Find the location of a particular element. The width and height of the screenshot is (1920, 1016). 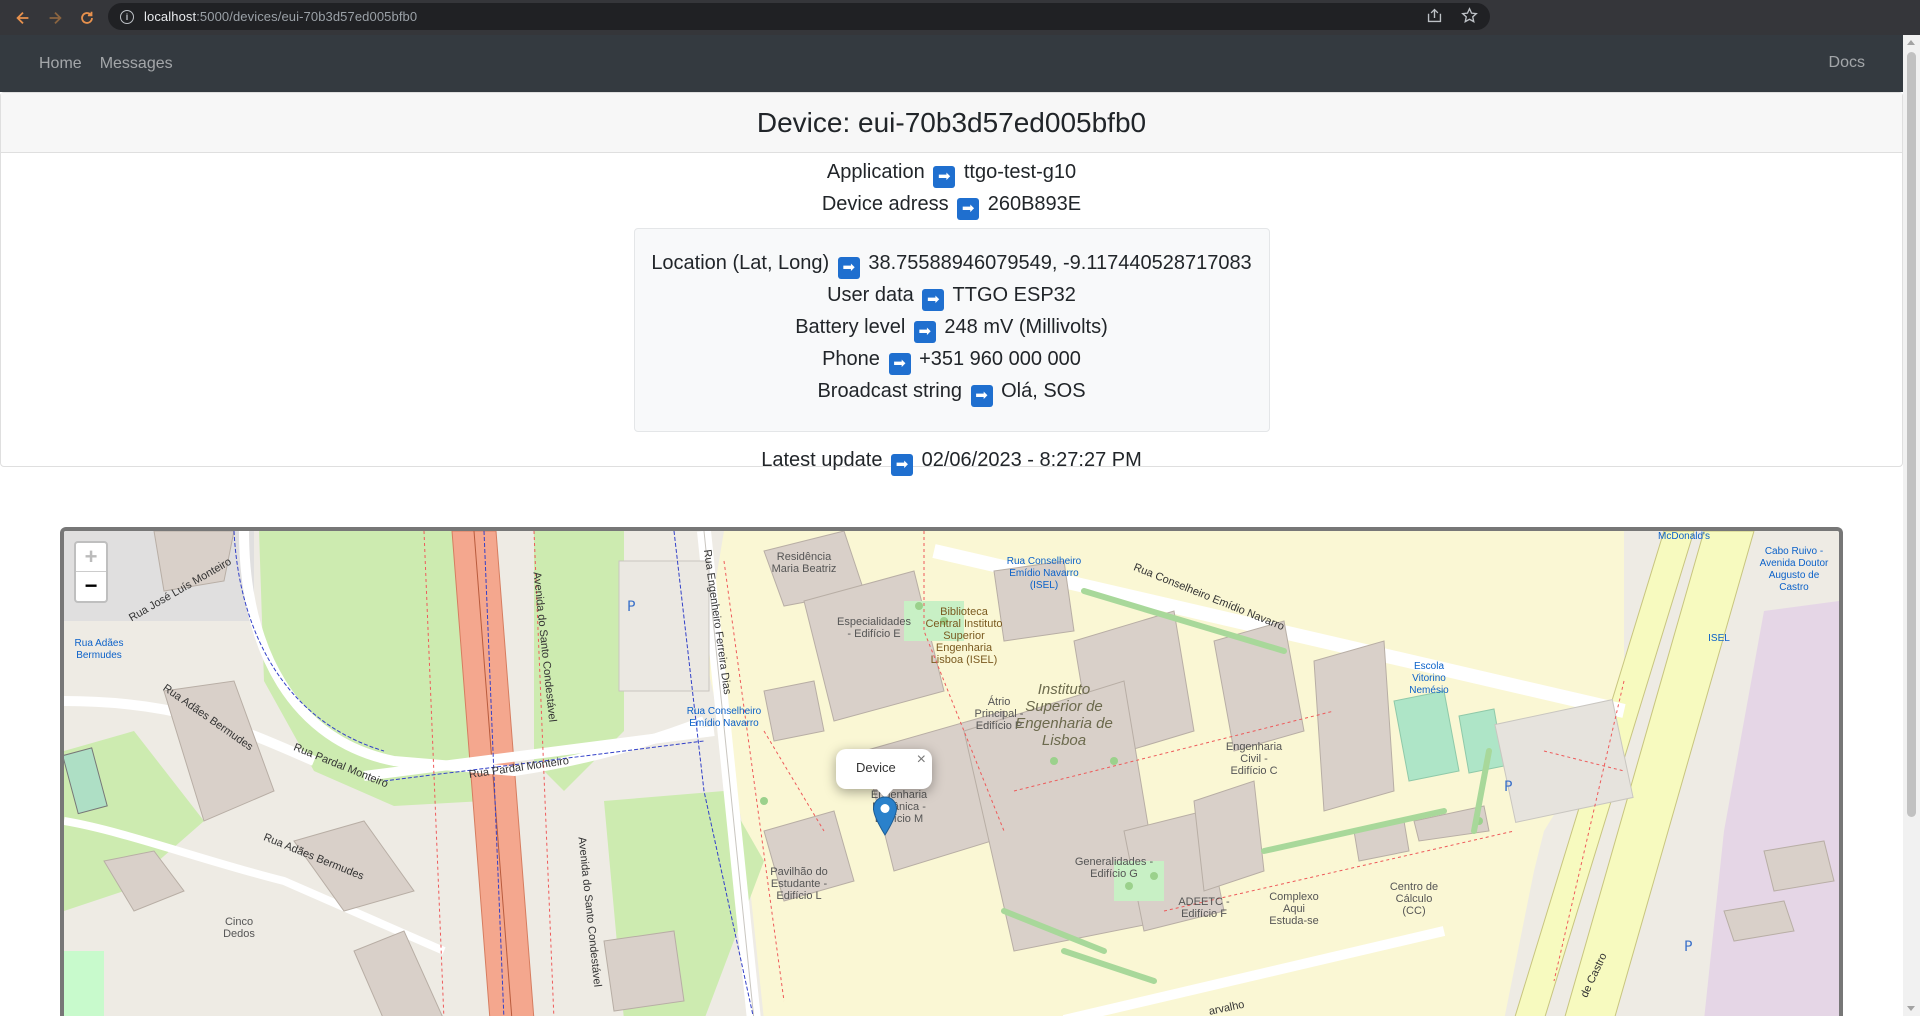

map-label-bus-stop: Rua Conselheiro Emídio Navarro is located at coordinates (724, 717).